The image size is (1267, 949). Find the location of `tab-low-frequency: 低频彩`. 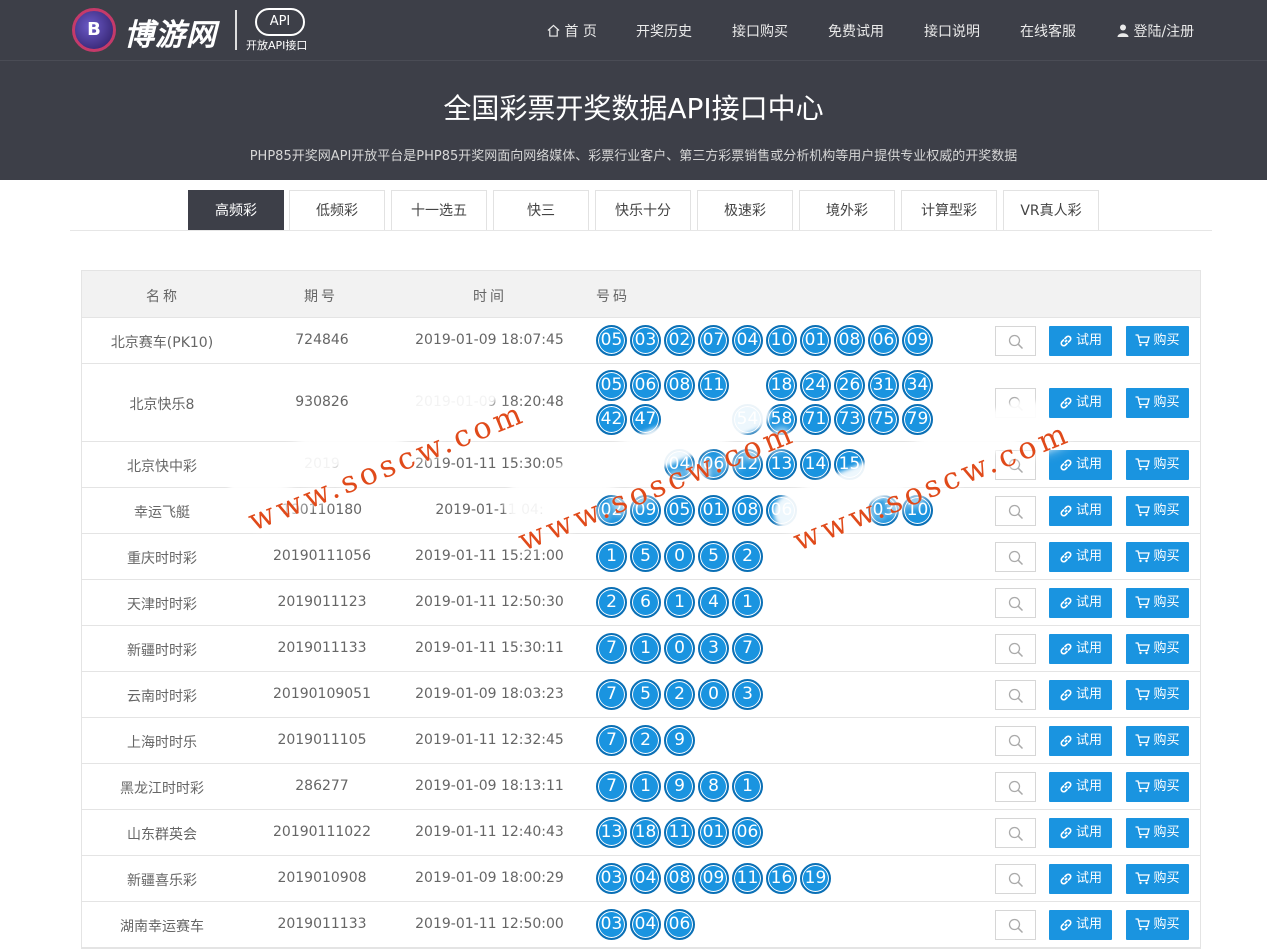

tab-low-frequency: 低频彩 is located at coordinates (337, 210).